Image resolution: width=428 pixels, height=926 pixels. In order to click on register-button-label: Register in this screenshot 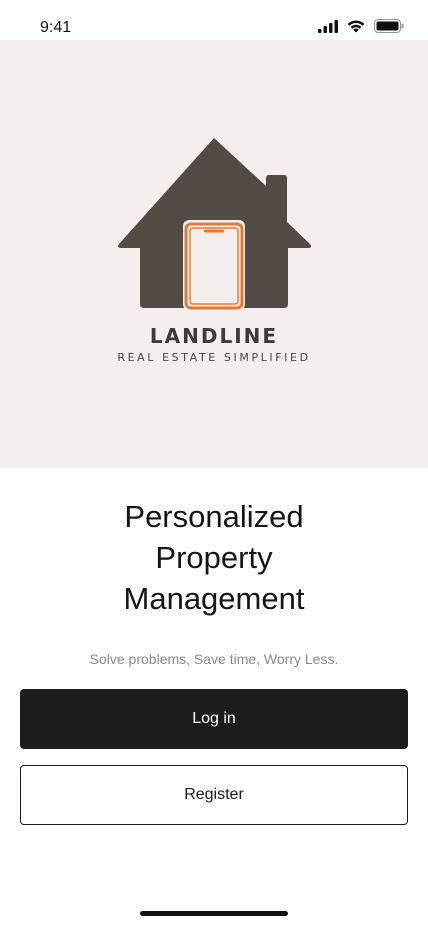, I will do `click(214, 794)`.